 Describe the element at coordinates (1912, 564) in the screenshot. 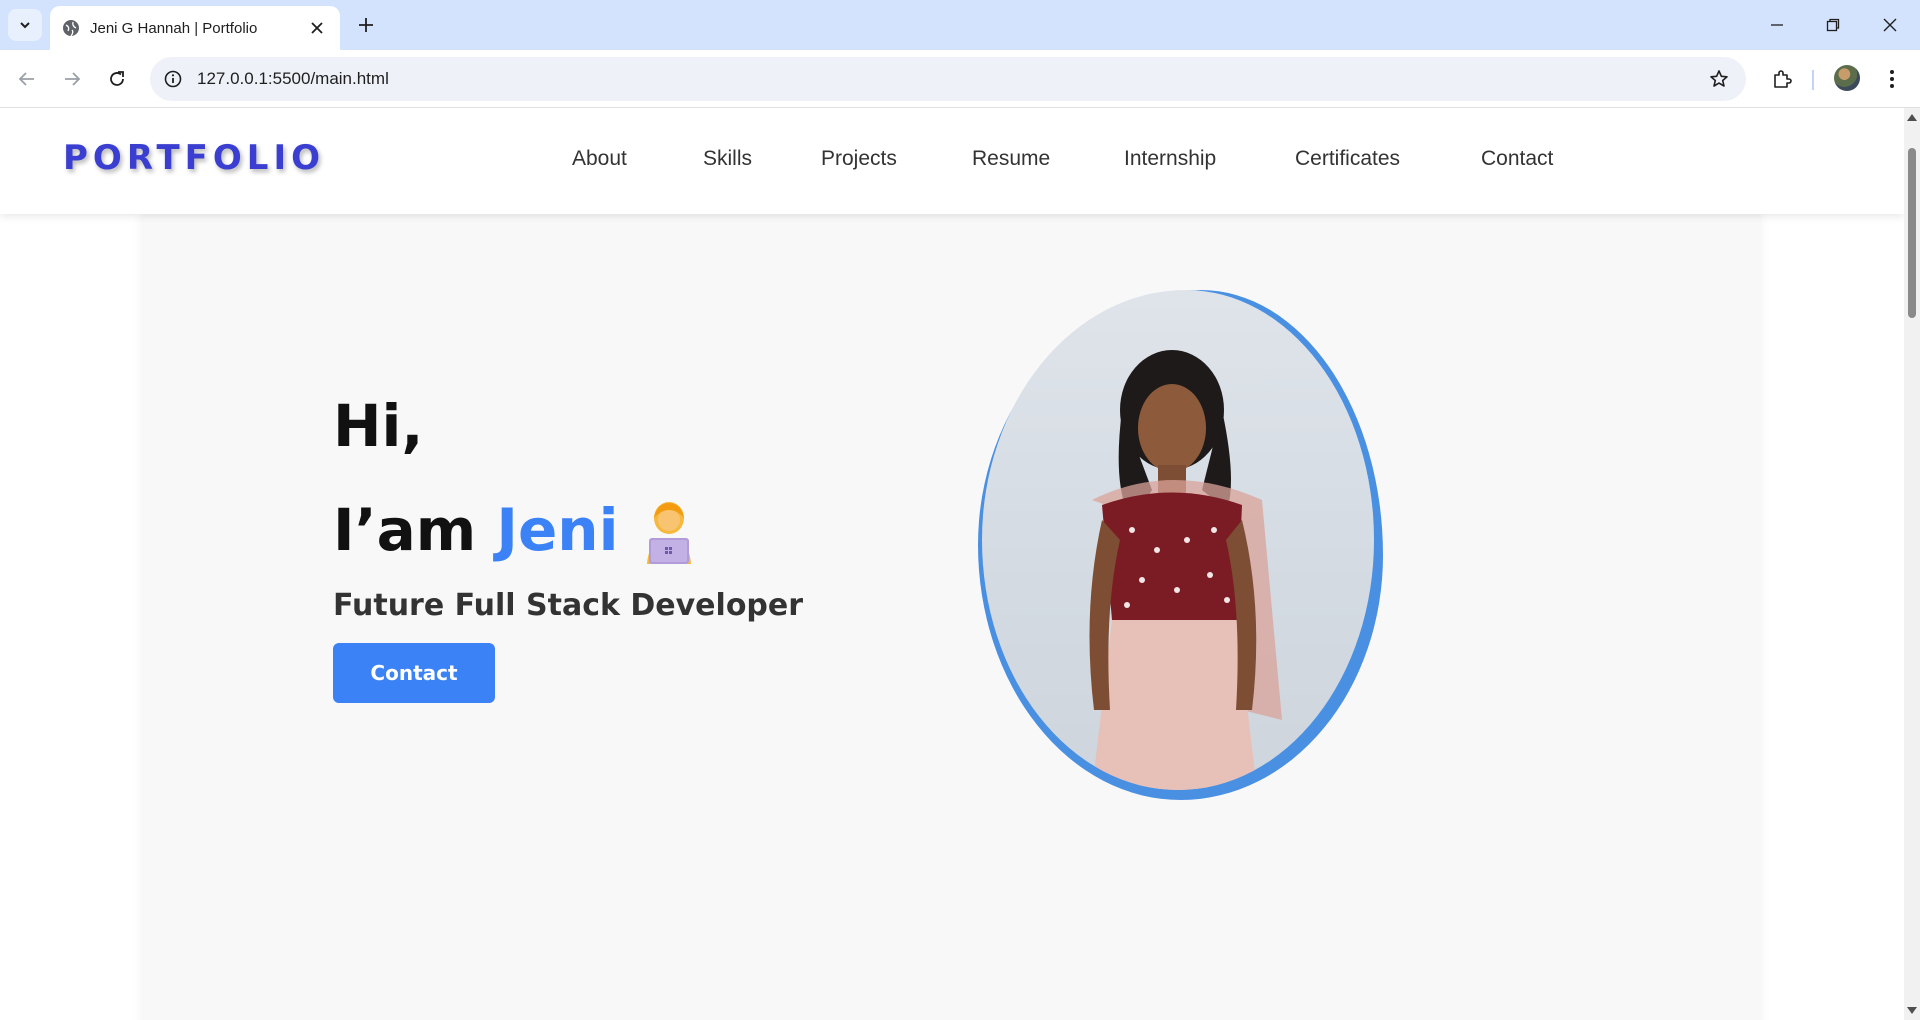

I see `page-scrollbar` at that location.